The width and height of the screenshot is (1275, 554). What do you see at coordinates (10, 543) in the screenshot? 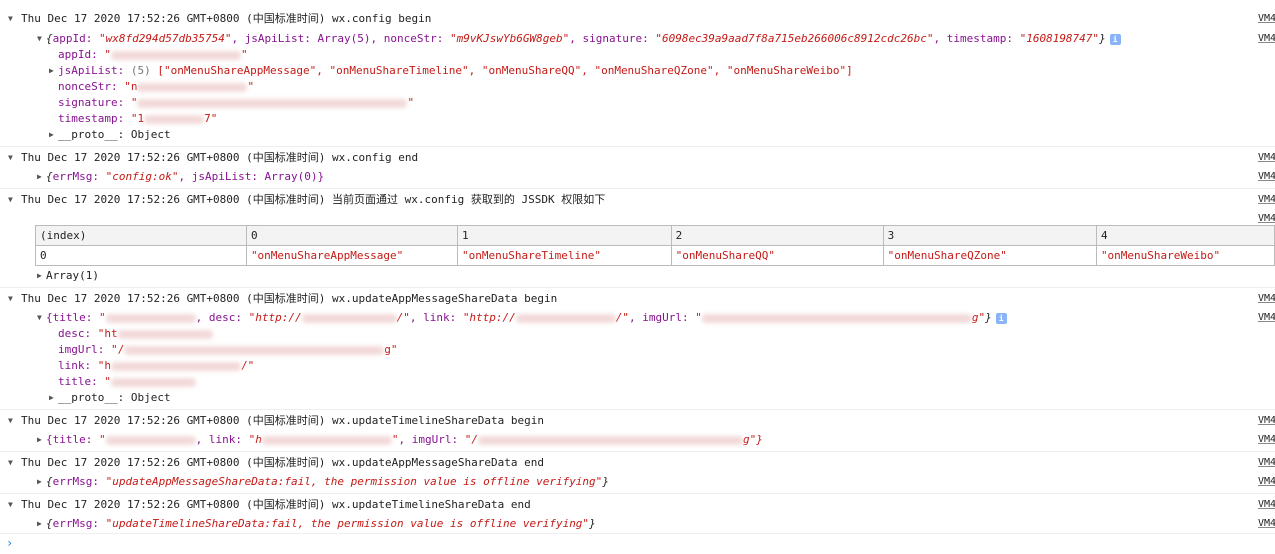
I see `prompt-chevron-icon: ›` at bounding box center [10, 543].